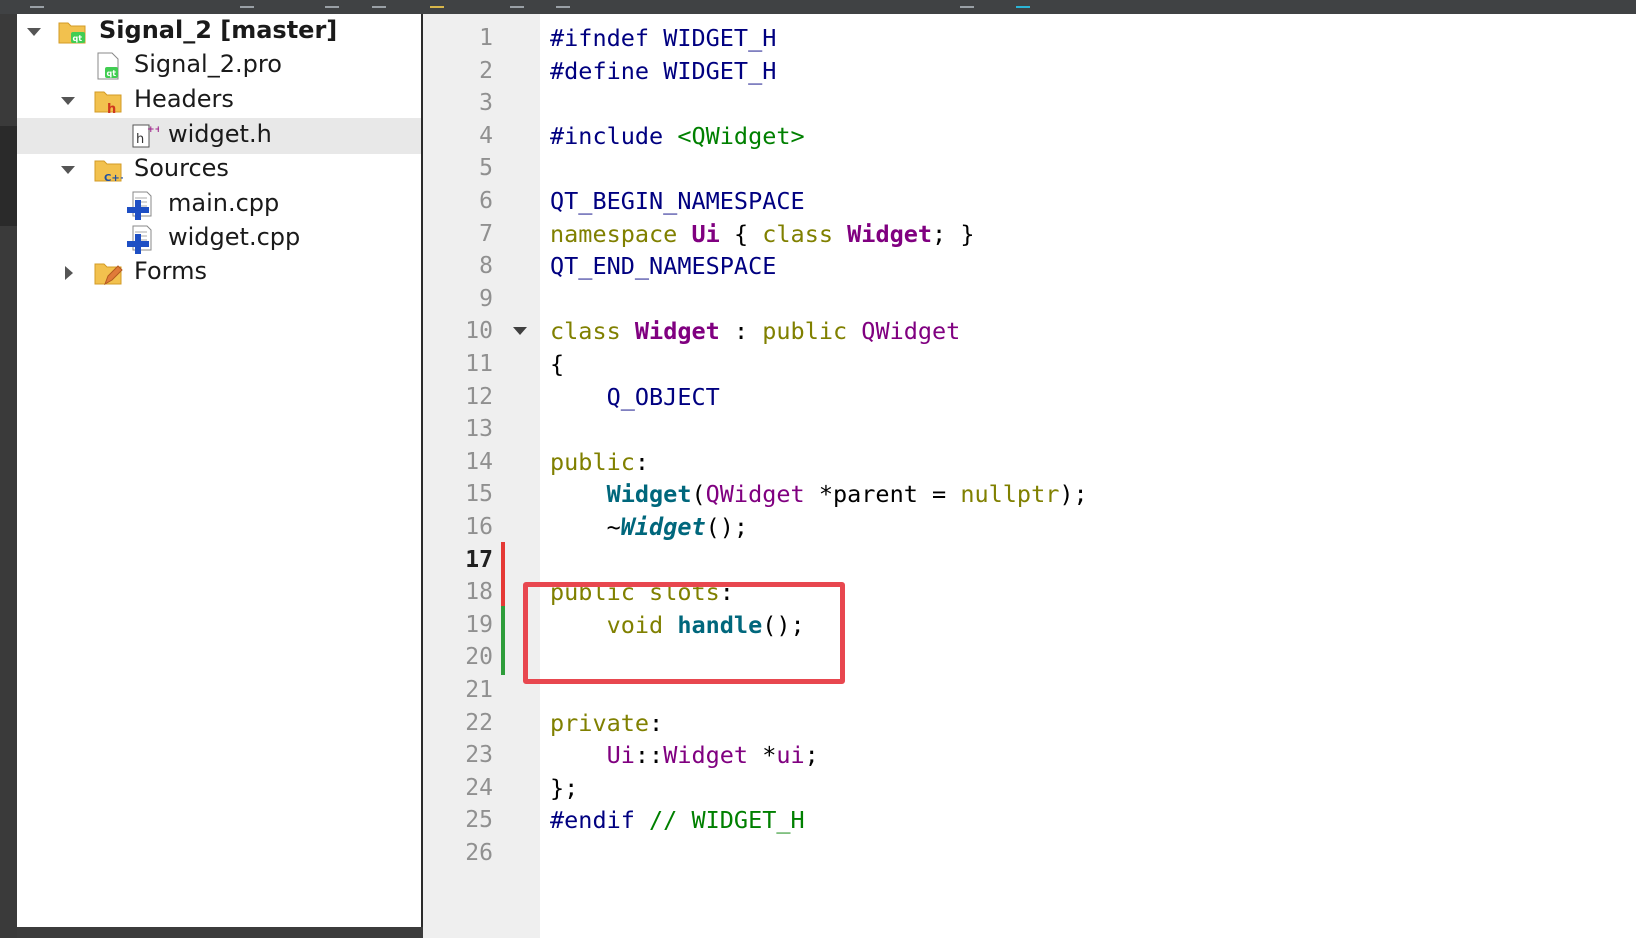  Describe the element at coordinates (520, 331) in the screenshot. I see `fold-marker-icon` at that location.